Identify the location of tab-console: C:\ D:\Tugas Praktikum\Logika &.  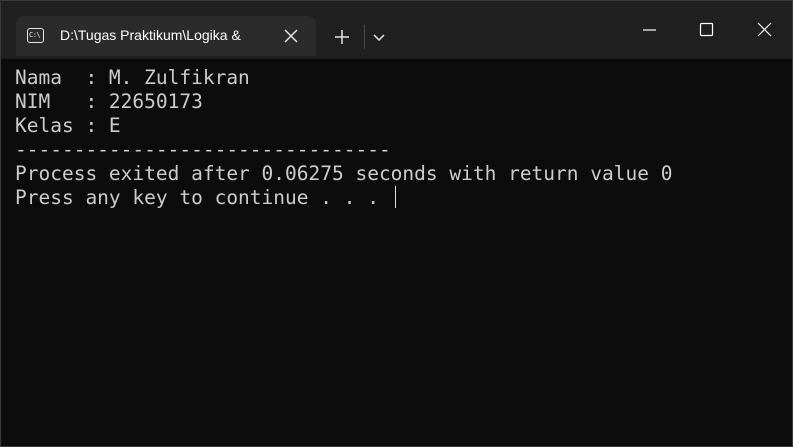
(166, 36).